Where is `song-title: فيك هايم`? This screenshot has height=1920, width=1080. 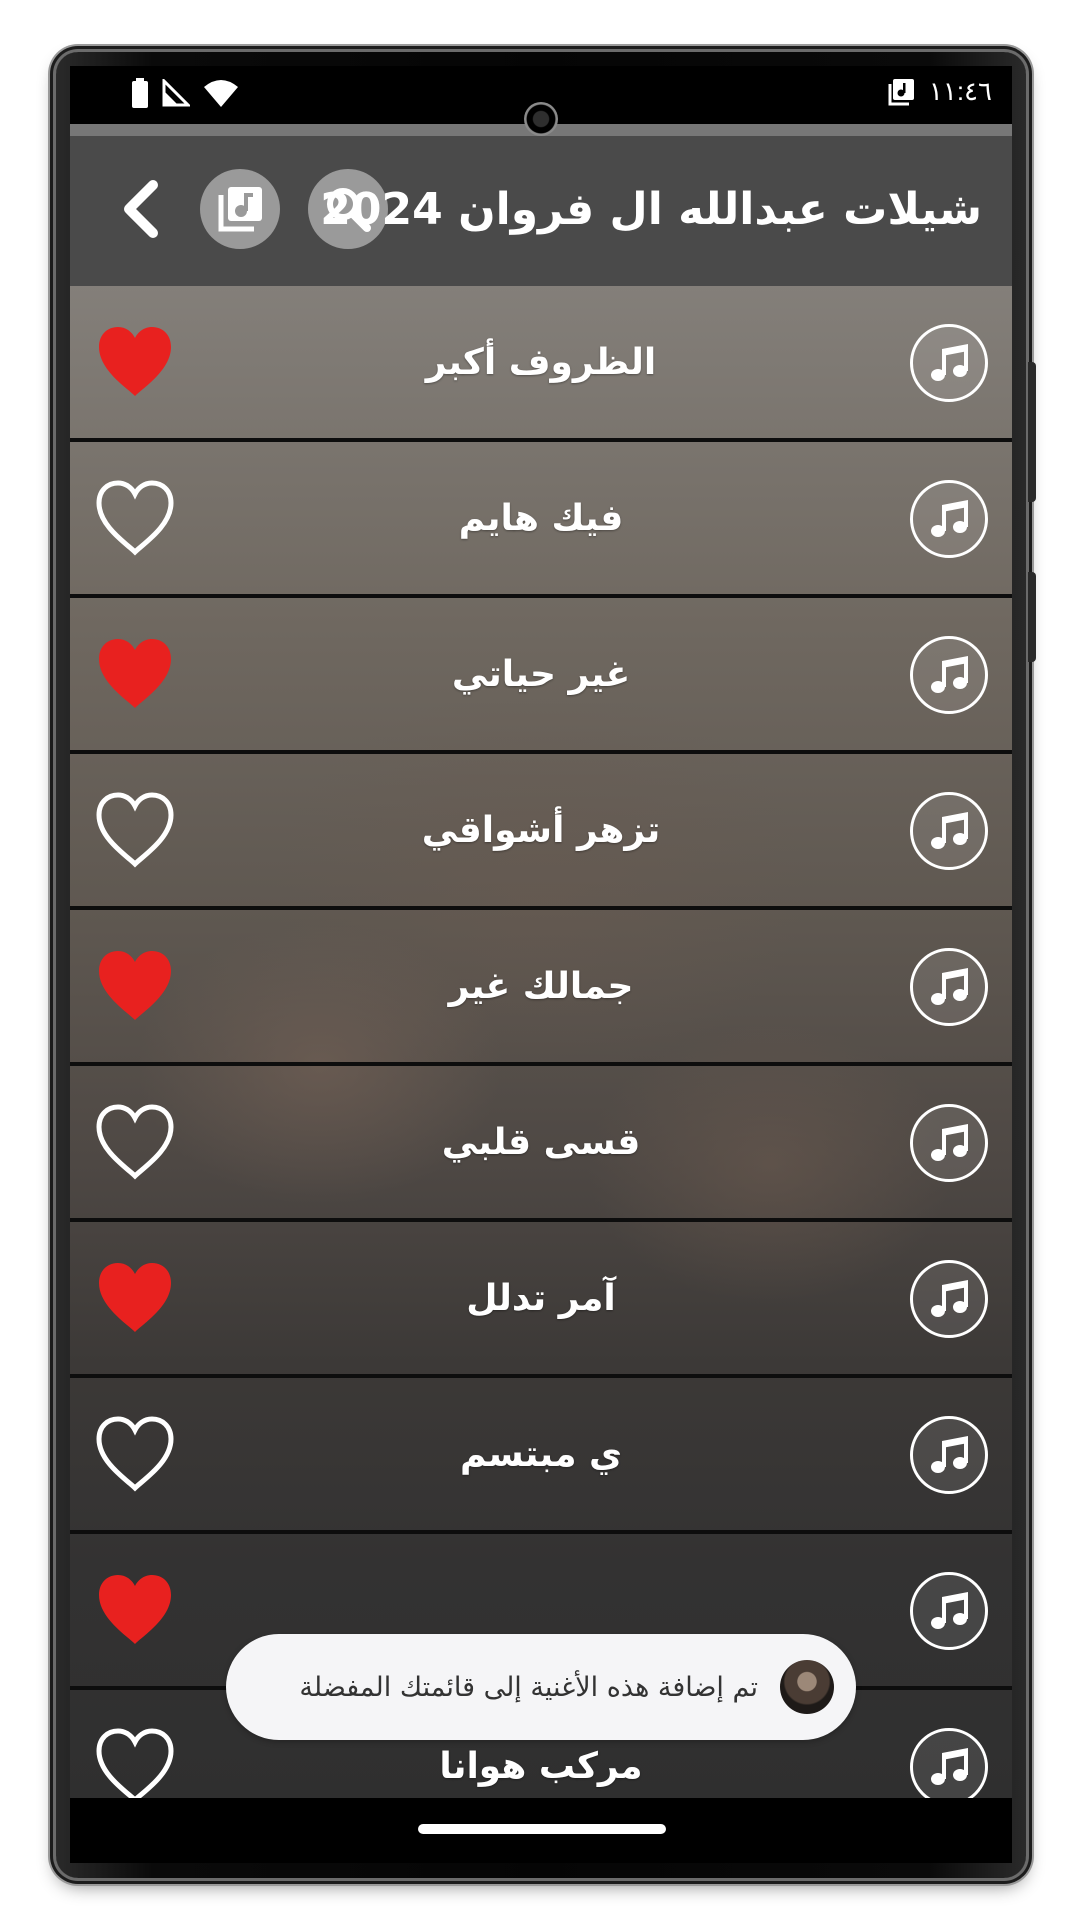
song-title: فيك هايم is located at coordinates (541, 518).